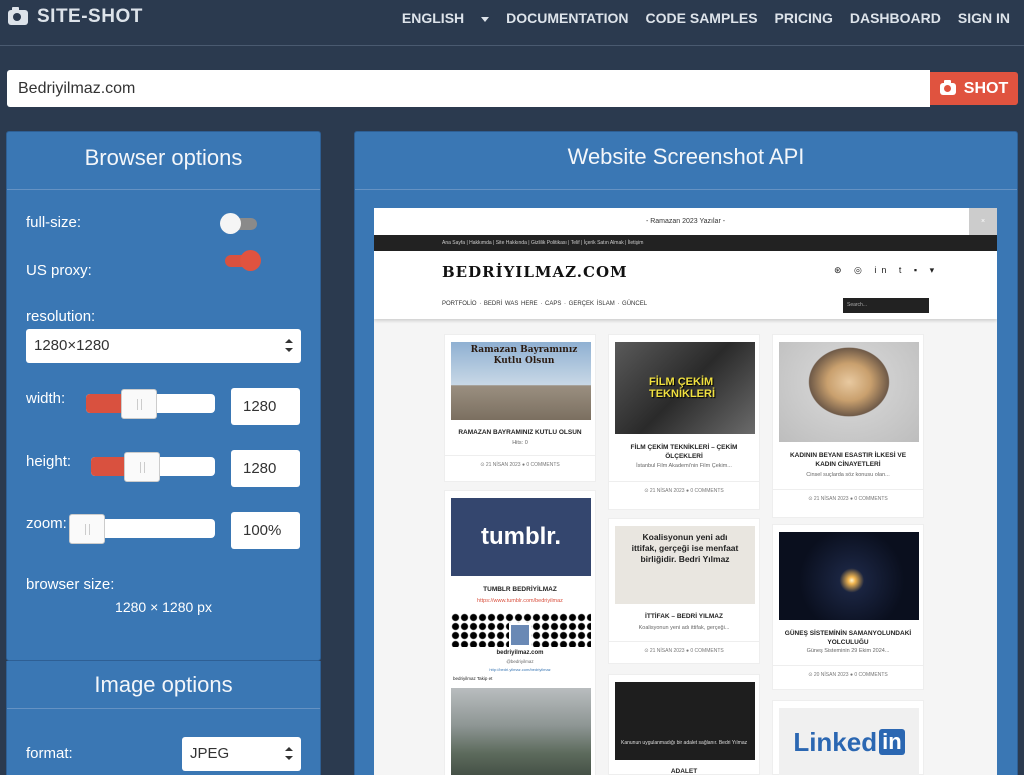  What do you see at coordinates (520, 661) in the screenshot?
I see `profile-handle: @bedriyilmaz` at bounding box center [520, 661].